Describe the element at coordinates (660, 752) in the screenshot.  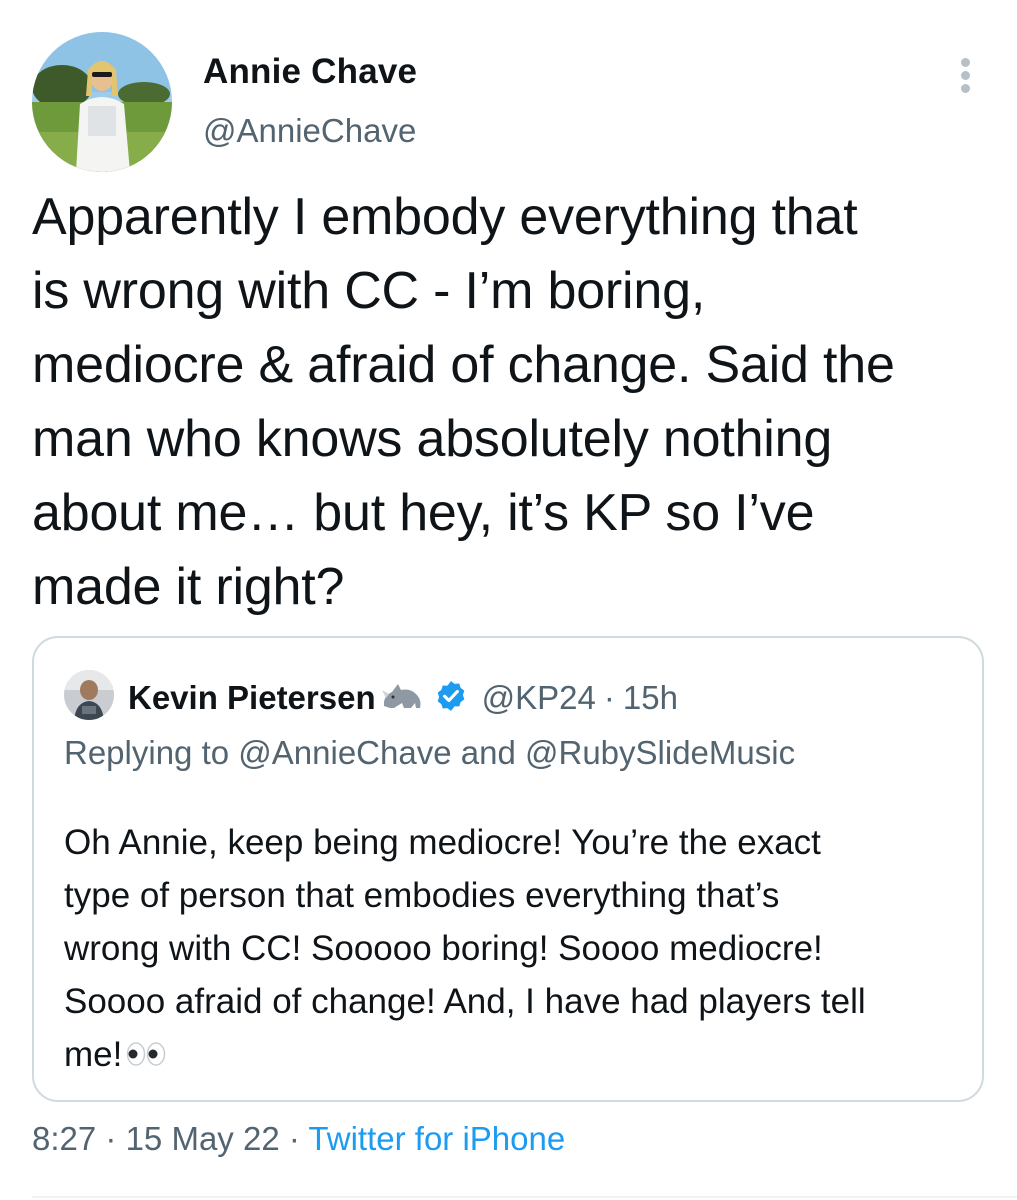
I see `reply-mention: @RubySlideMusic` at that location.